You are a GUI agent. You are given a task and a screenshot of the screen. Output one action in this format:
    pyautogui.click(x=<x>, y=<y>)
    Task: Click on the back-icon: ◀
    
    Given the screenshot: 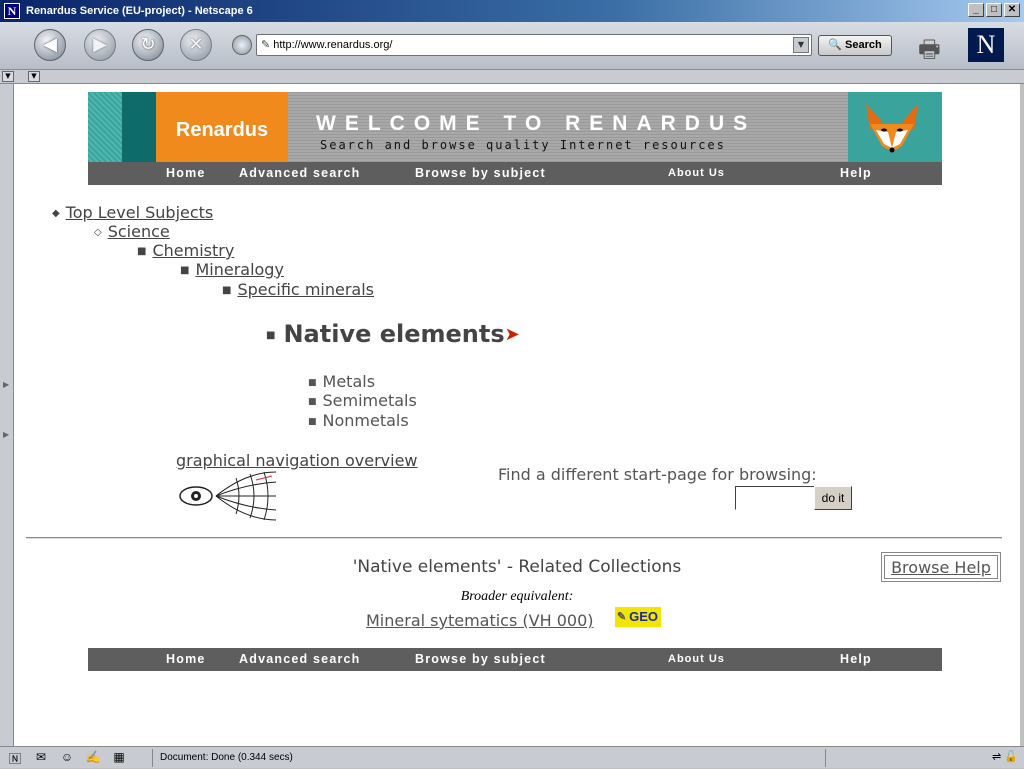 What is the action you would take?
    pyautogui.click(x=50, y=45)
    